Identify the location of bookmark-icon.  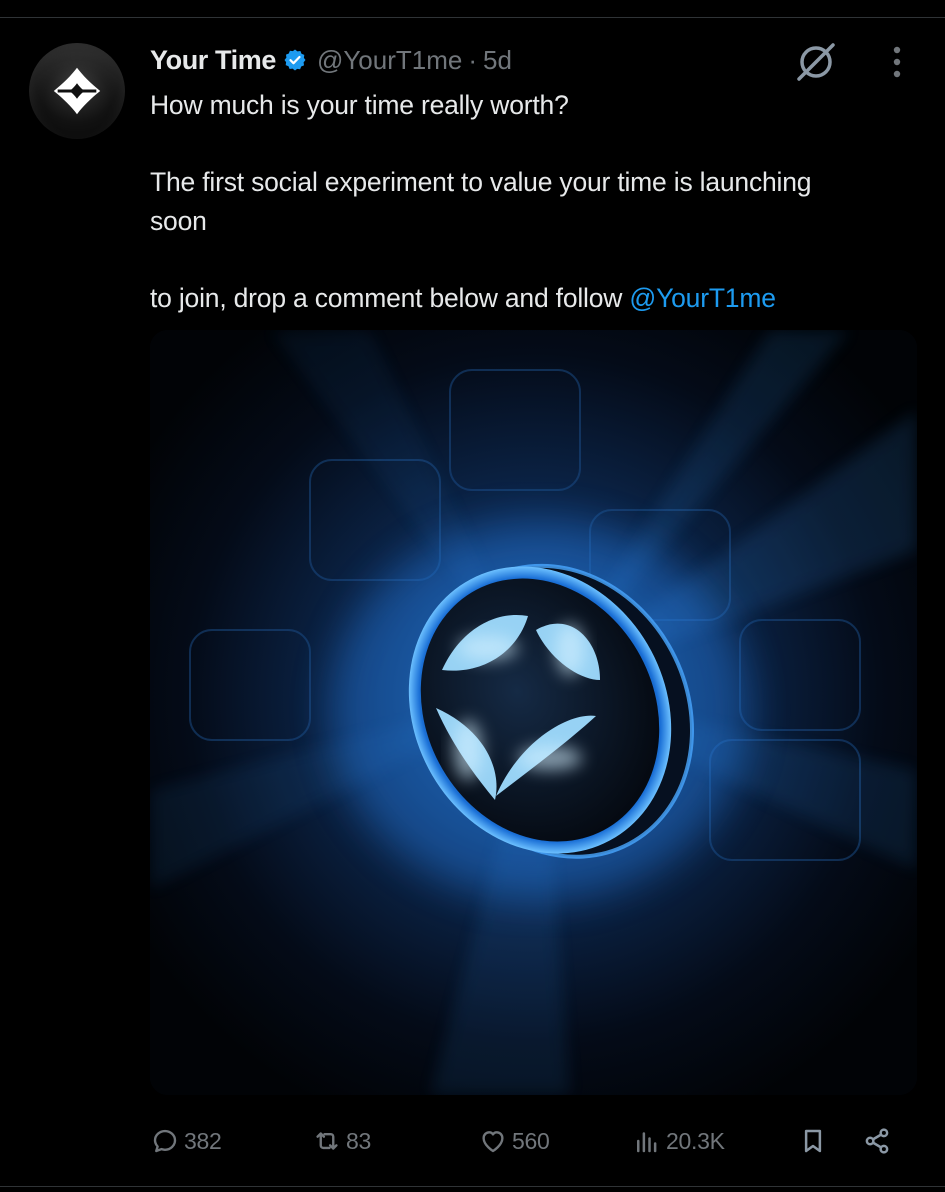
(813, 1141).